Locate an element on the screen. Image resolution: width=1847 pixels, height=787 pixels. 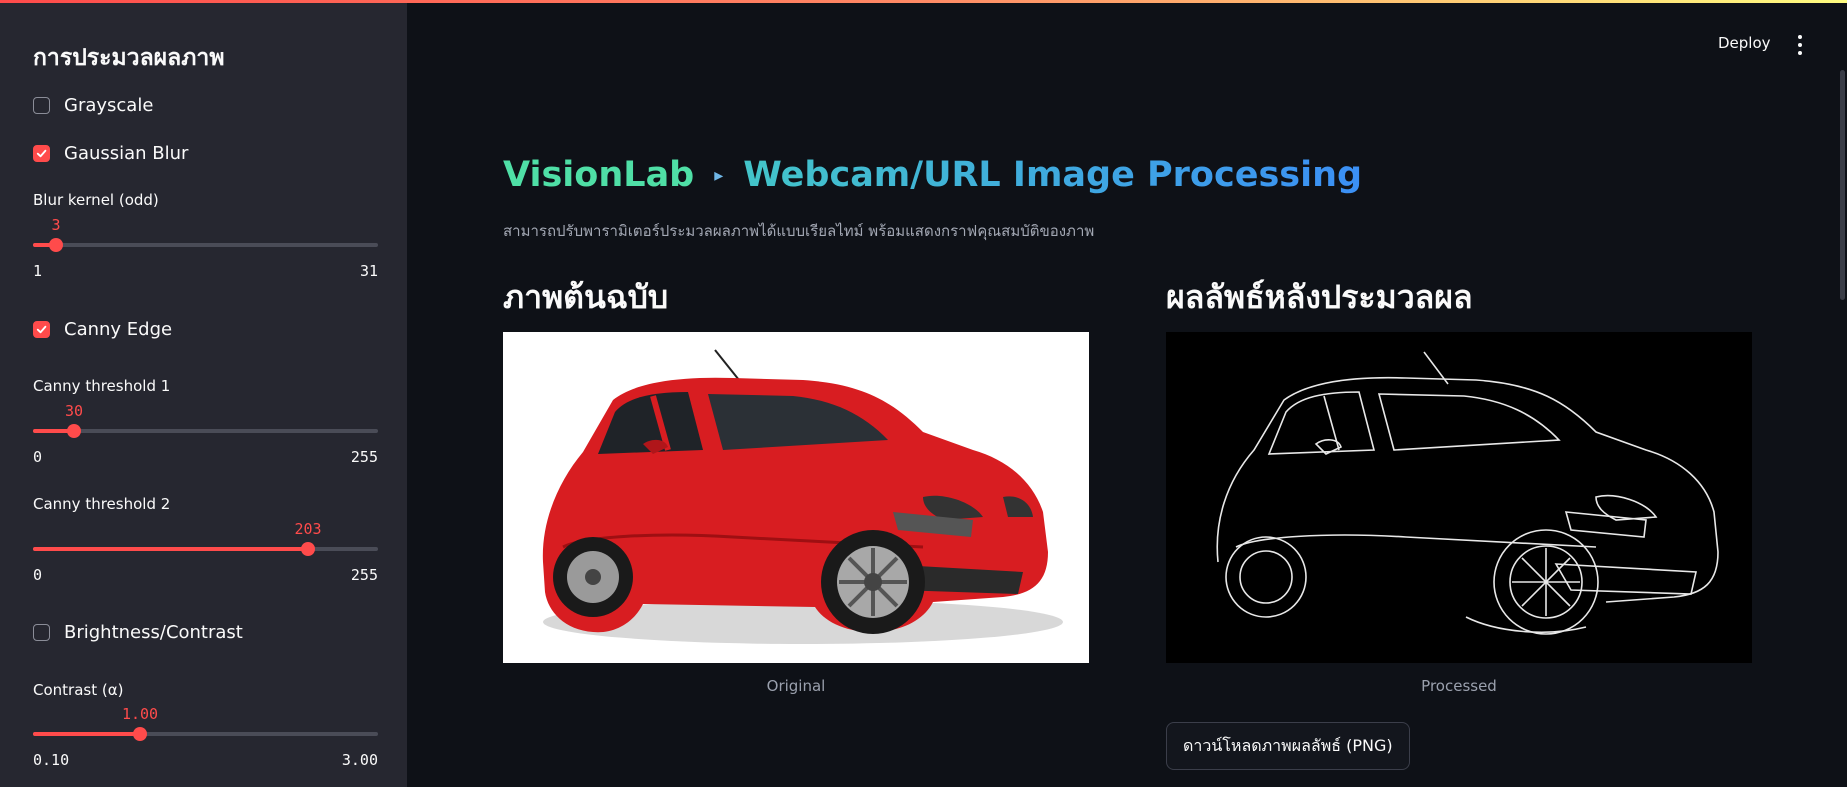
title-page-name: Webcam/URL Image Processing is located at coordinates (1053, 175).